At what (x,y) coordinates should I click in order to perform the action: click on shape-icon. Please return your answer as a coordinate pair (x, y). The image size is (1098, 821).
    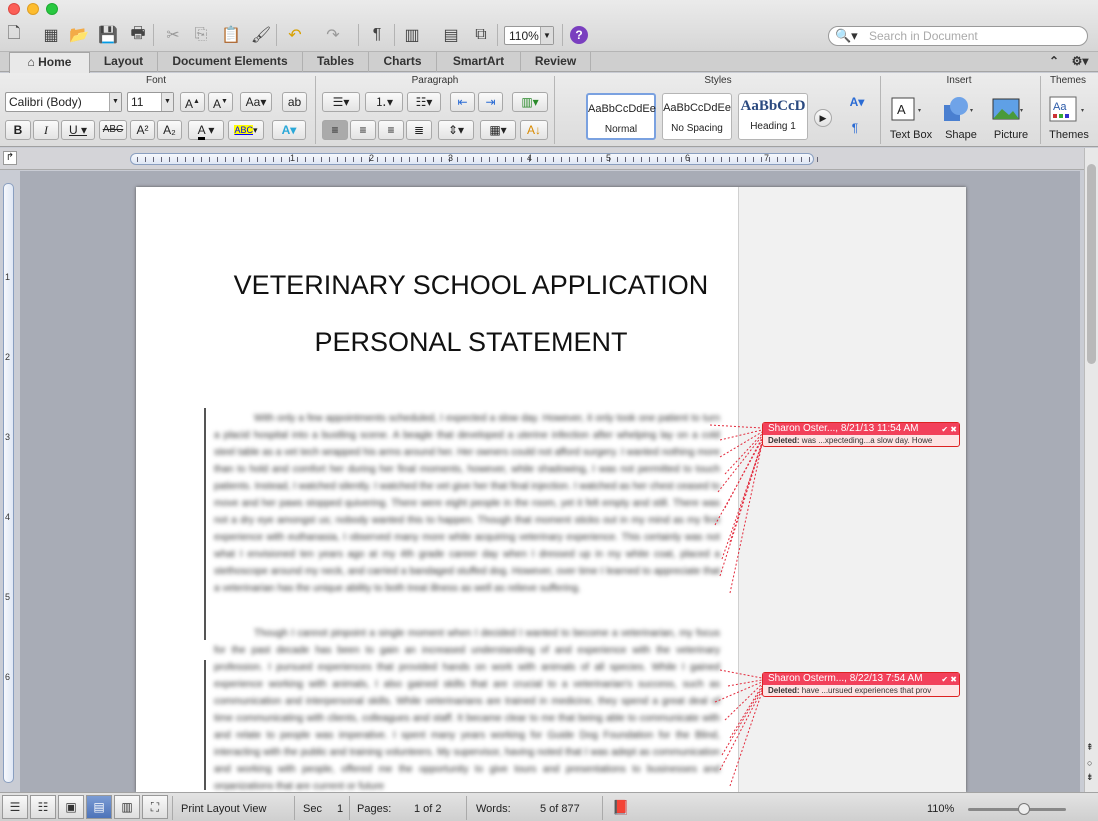
    Looking at the image, I should click on (958, 110).